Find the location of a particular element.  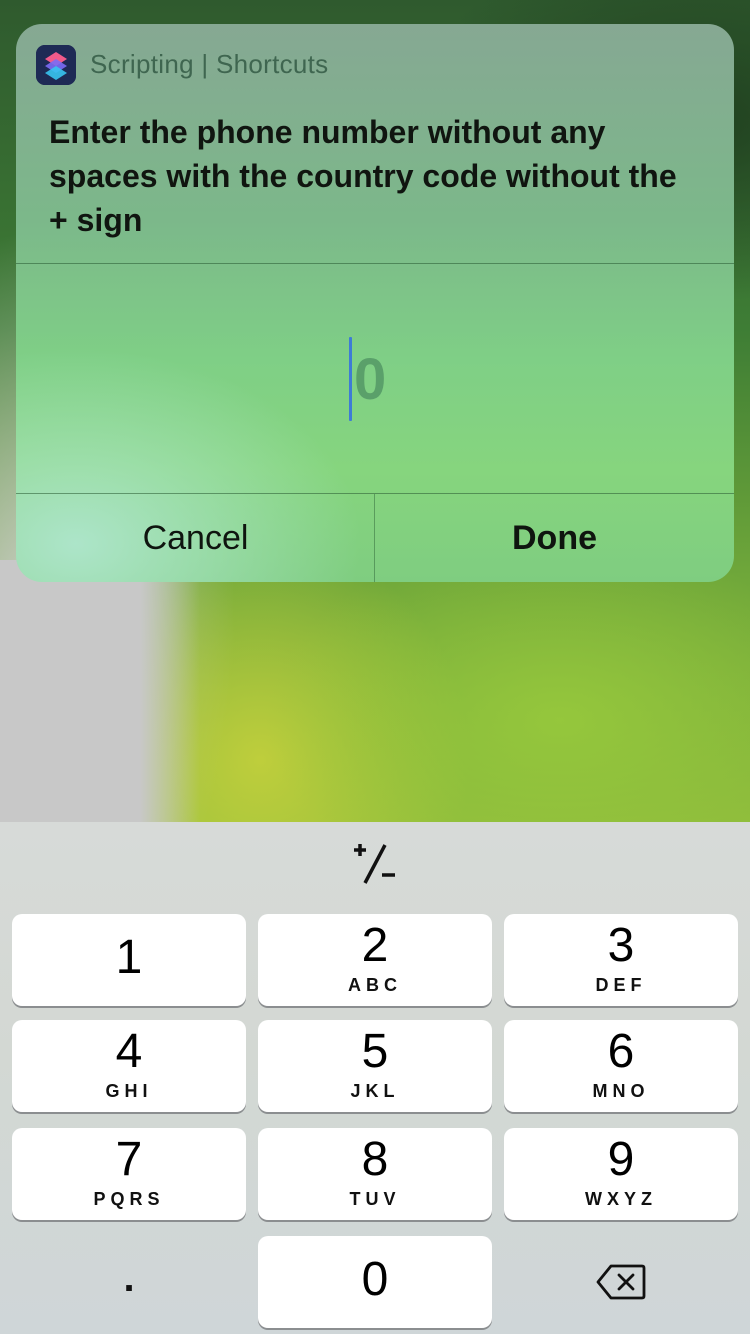

key-2: 2 ABC is located at coordinates (375, 960).